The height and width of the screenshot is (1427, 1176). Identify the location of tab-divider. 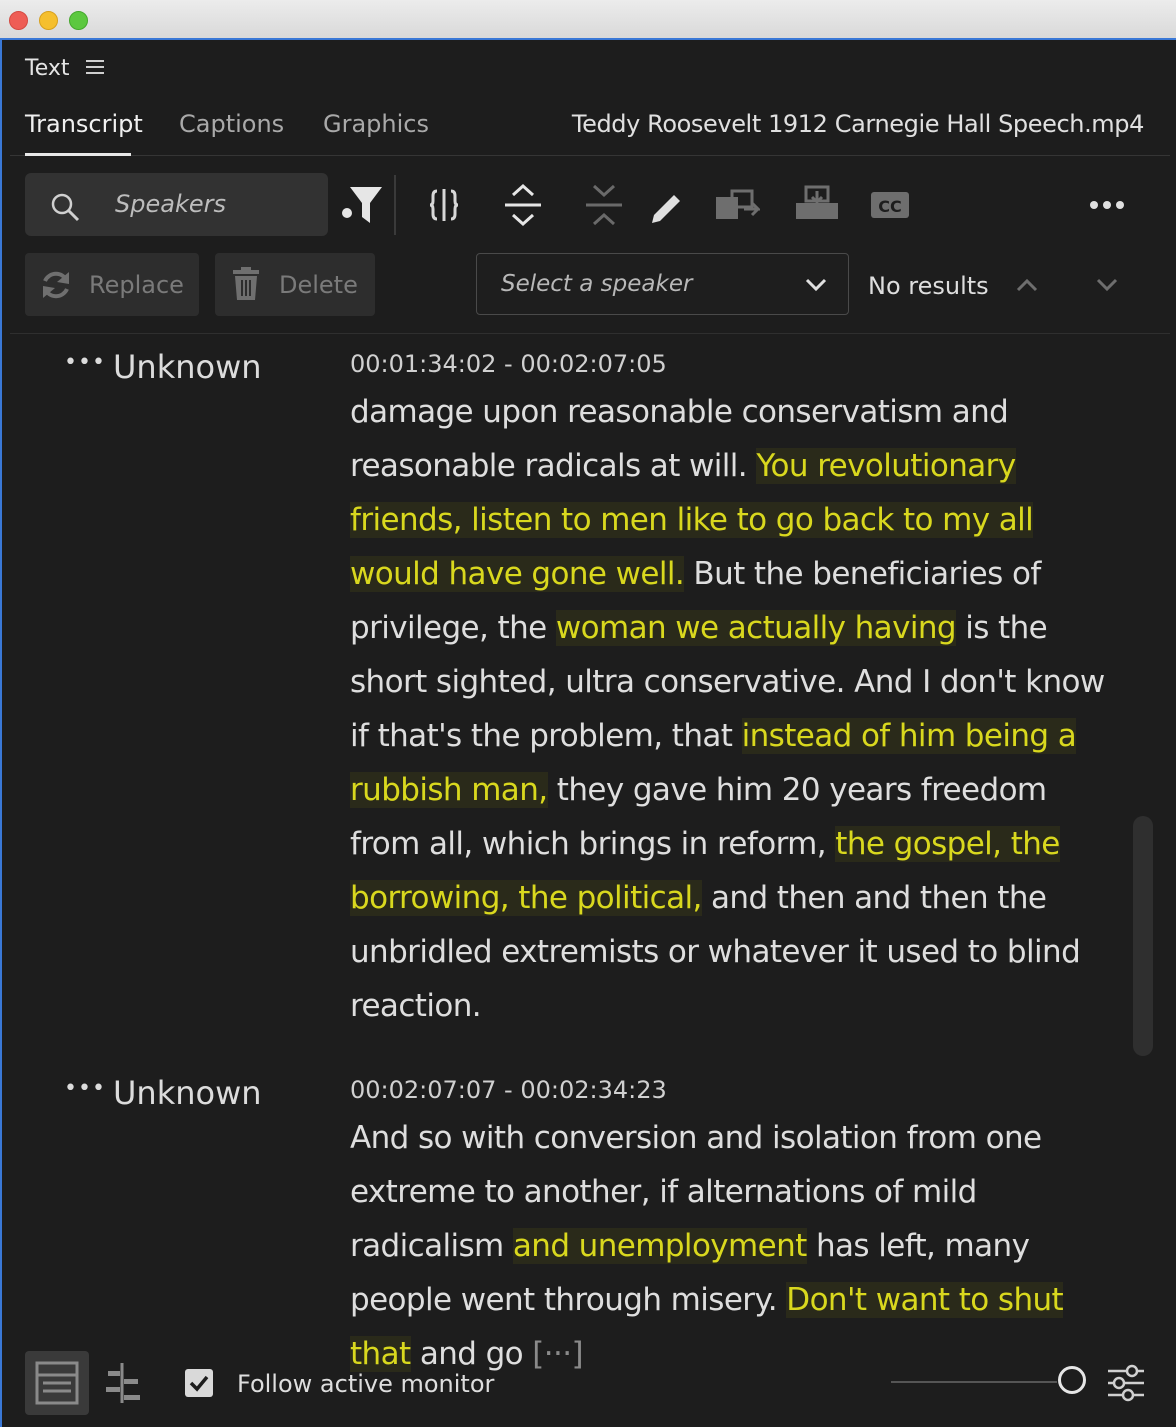
(590, 155).